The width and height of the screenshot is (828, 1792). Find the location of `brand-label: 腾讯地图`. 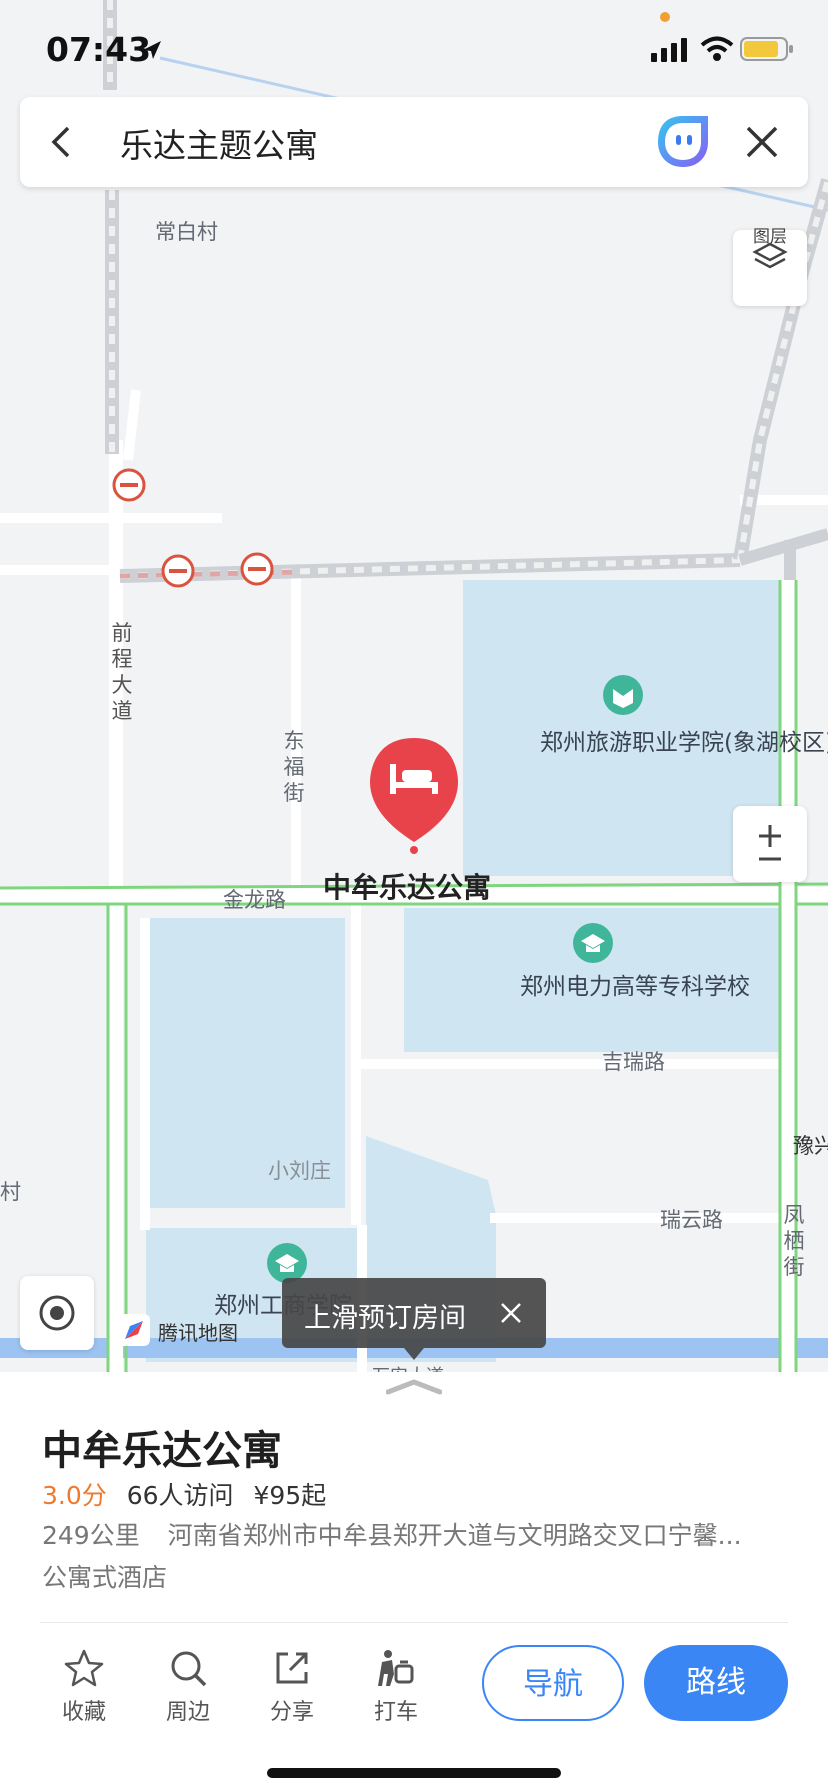

brand-label: 腾讯地图 is located at coordinates (198, 1333).